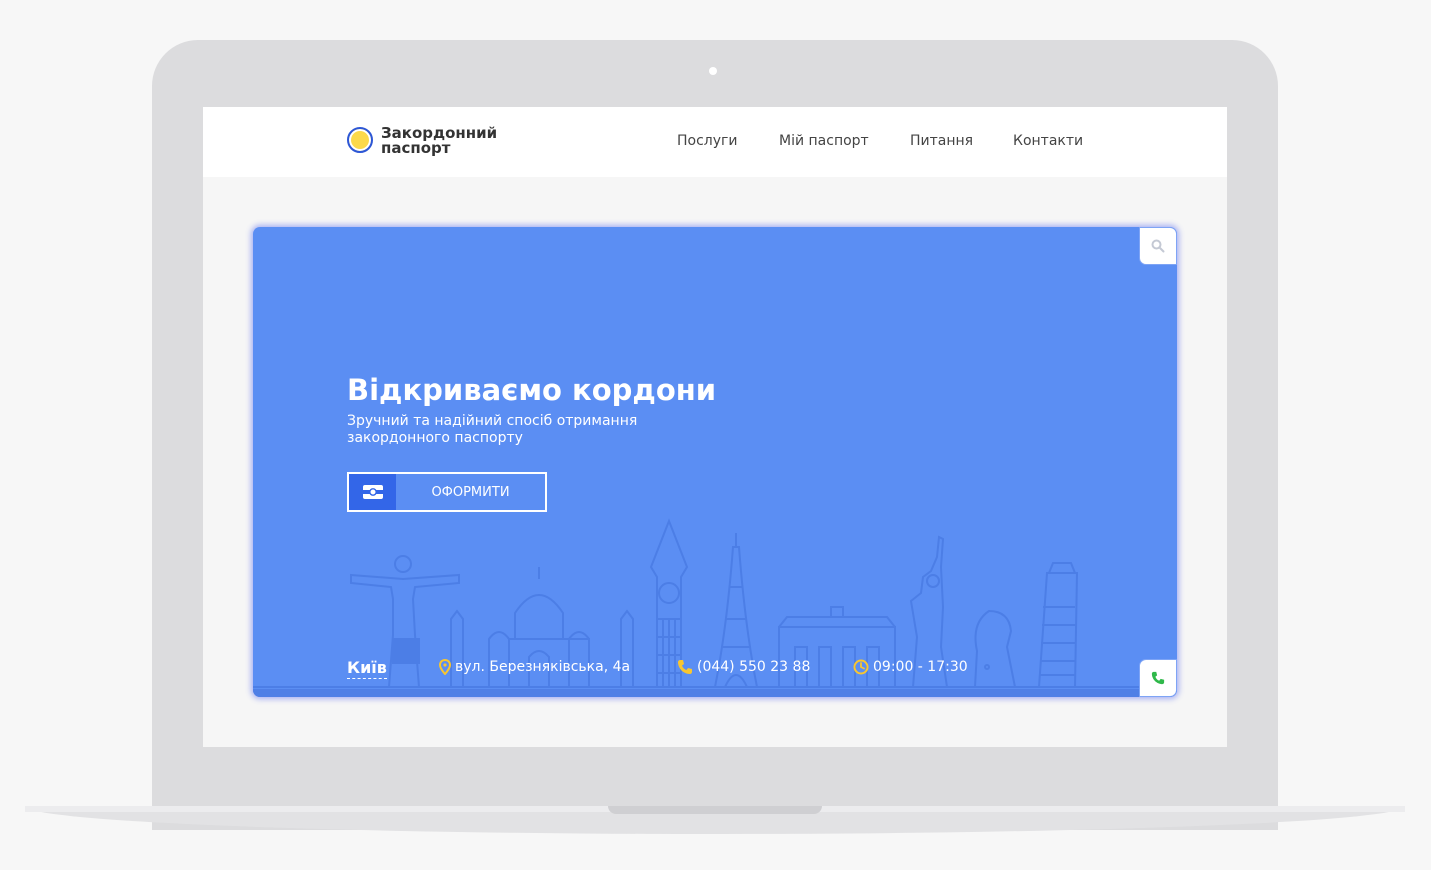 This screenshot has width=1431, height=870. I want to click on search-icon, so click(1158, 246).